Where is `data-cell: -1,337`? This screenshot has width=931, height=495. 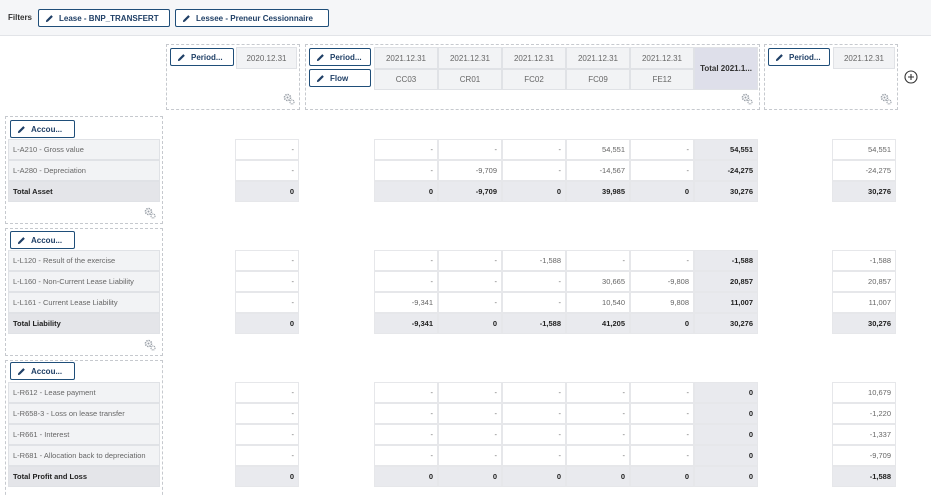
data-cell: -1,337 is located at coordinates (864, 434).